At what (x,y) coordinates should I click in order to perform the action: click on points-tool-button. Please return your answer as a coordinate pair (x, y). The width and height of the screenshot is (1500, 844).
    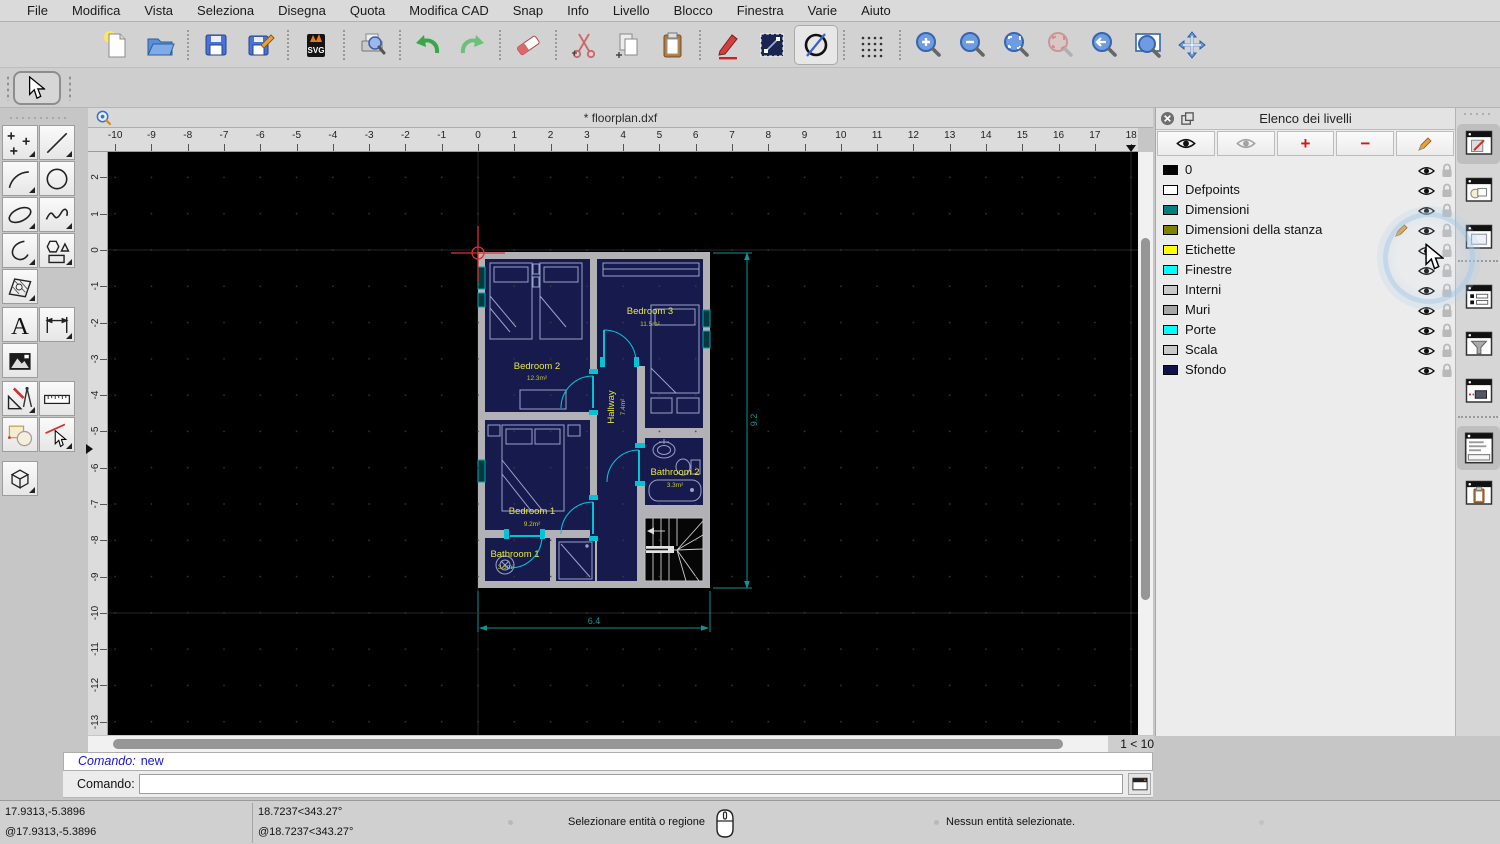
    Looking at the image, I should click on (20, 142).